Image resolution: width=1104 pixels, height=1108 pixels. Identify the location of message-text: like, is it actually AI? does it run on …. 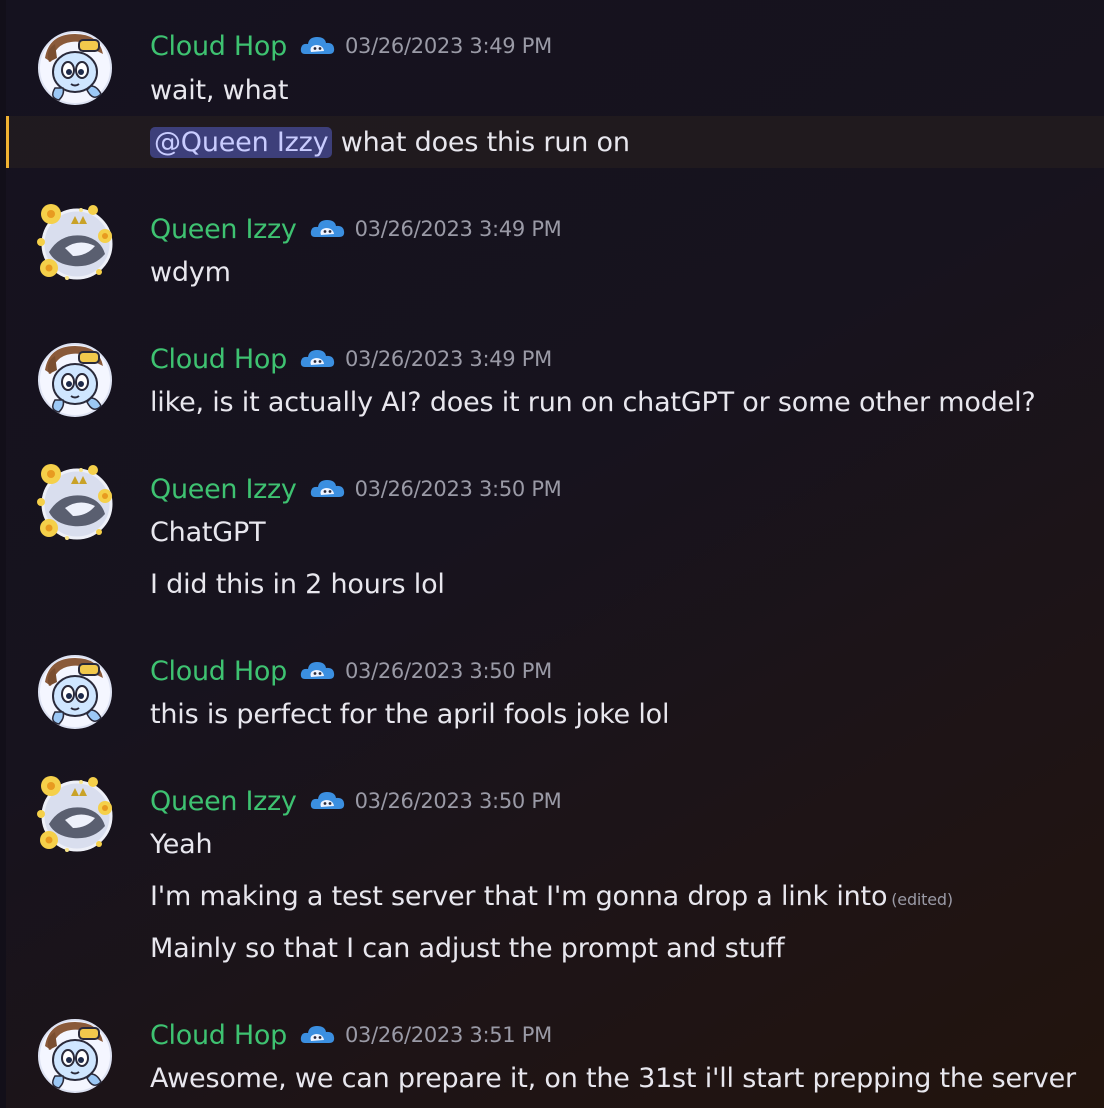
(593, 402).